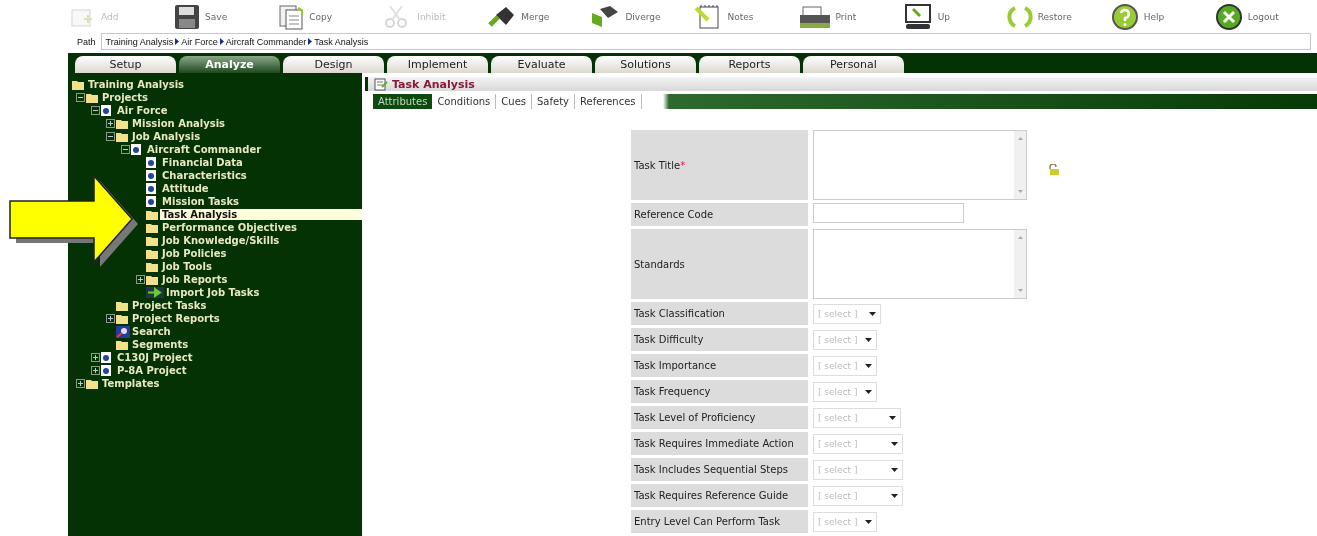  What do you see at coordinates (1020, 138) in the screenshot?
I see `scroll-up-icon` at bounding box center [1020, 138].